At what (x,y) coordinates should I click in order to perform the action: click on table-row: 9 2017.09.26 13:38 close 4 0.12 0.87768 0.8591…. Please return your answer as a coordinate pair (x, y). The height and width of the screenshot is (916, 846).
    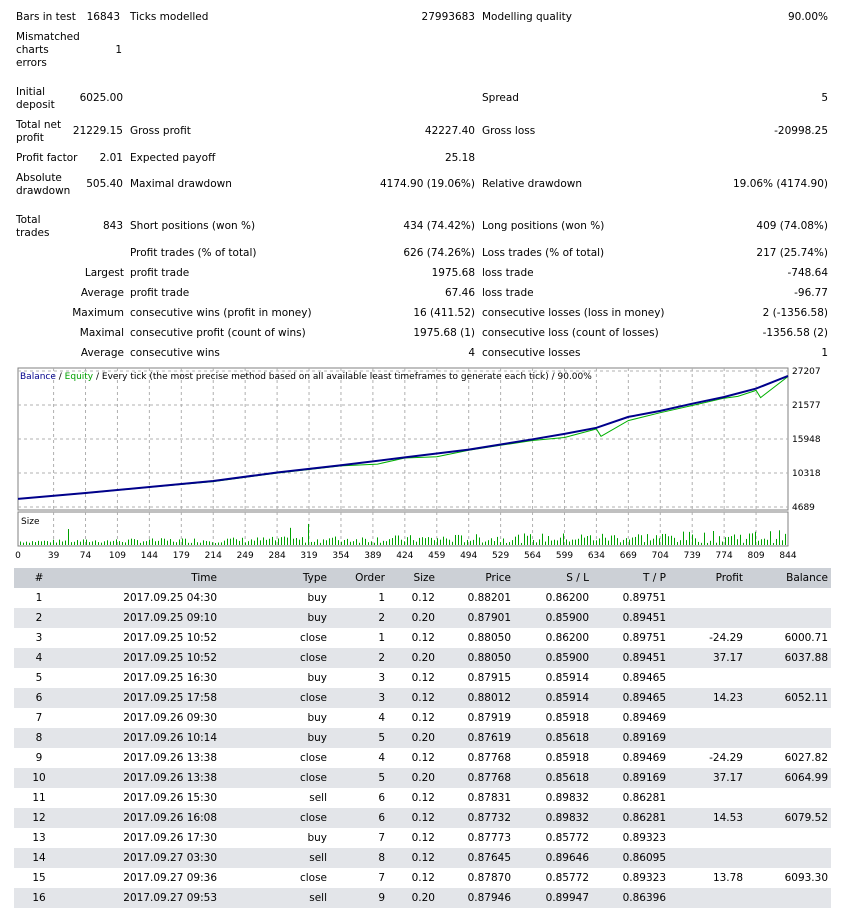
    Looking at the image, I should click on (422, 758).